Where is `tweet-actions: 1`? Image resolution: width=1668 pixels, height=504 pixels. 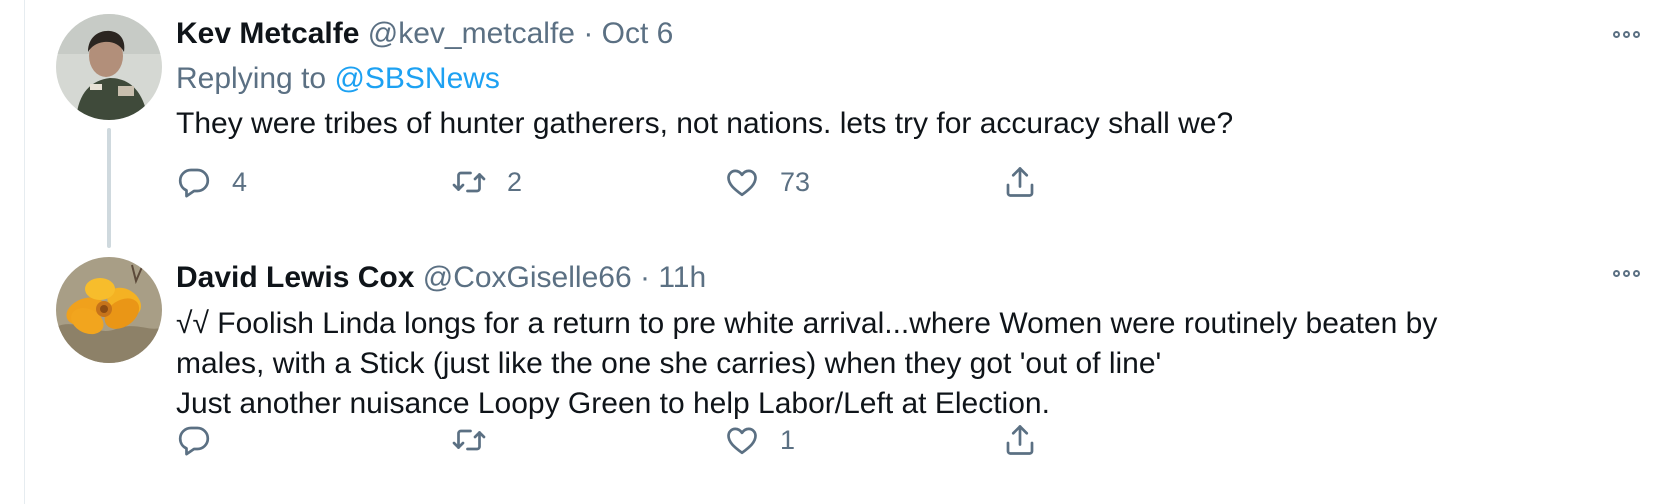
tweet-actions: 1 is located at coordinates (626, 440).